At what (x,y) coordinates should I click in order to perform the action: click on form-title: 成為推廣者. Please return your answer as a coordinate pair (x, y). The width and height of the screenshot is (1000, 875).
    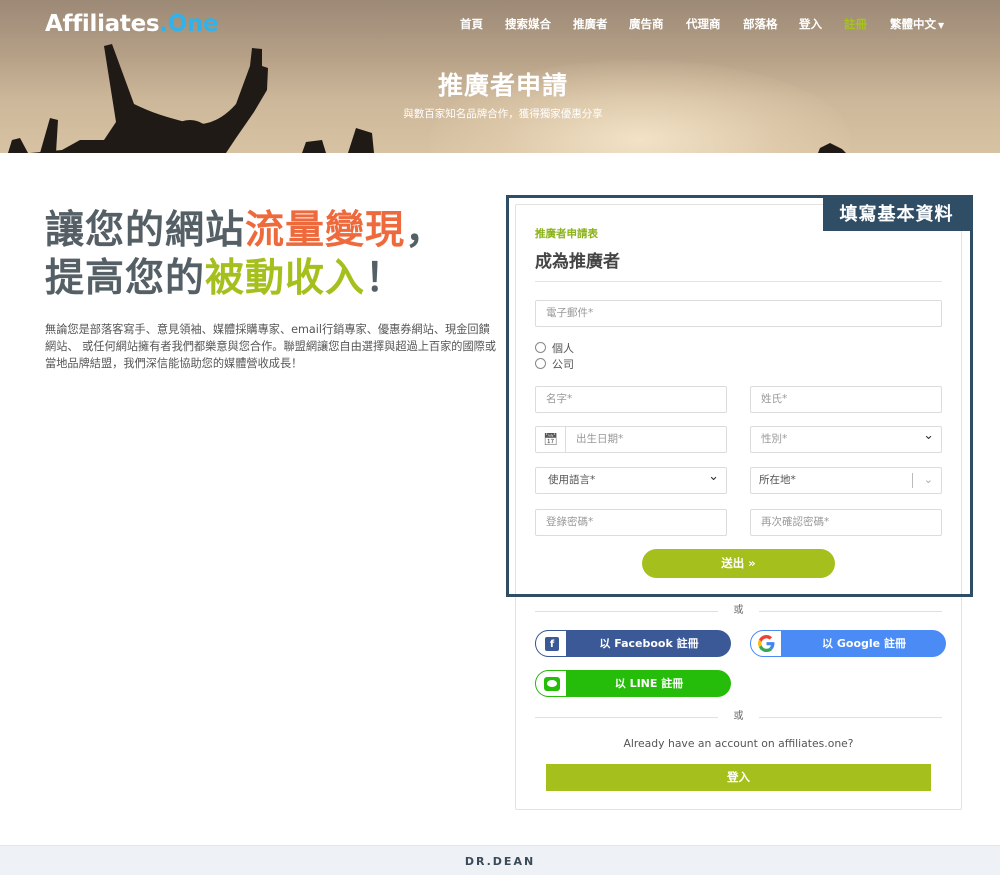
    Looking at the image, I should click on (577, 262).